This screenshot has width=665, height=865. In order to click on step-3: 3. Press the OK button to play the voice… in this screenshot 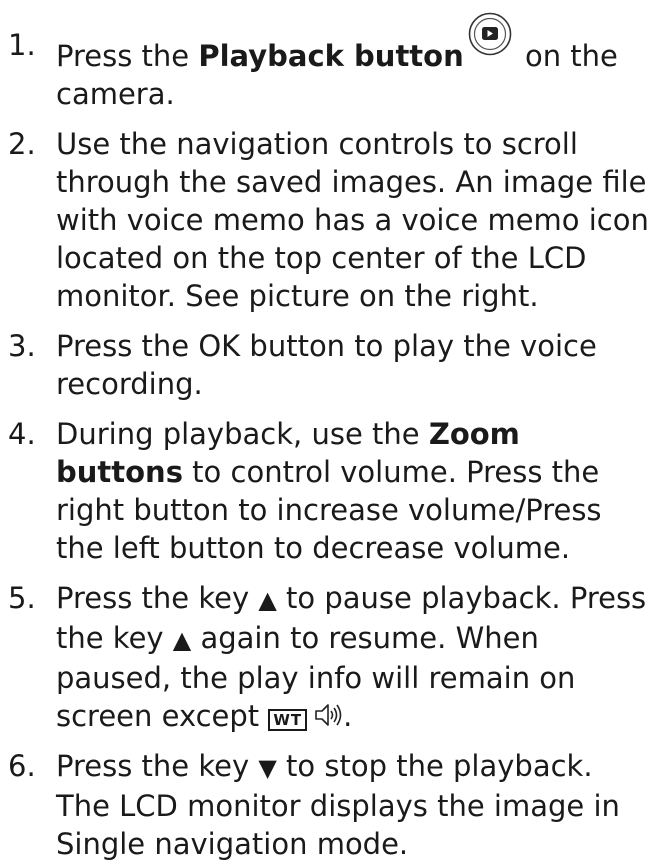, I will do `click(332, 365)`.